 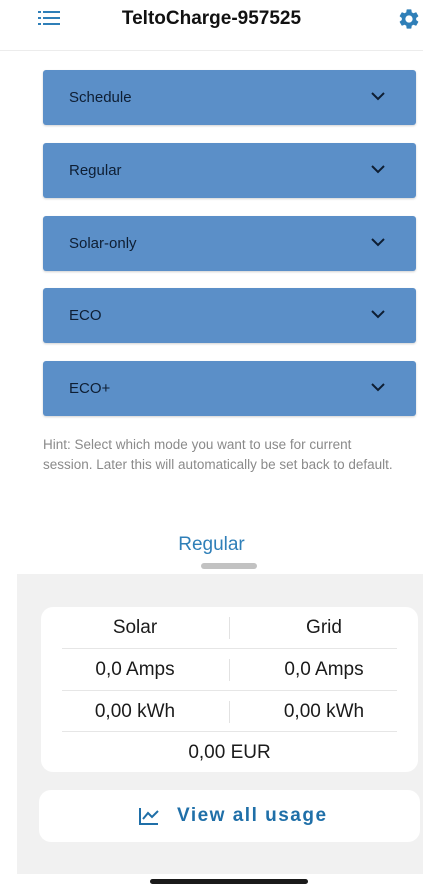 I want to click on grid-current: 0,0 Amps, so click(x=324, y=669).